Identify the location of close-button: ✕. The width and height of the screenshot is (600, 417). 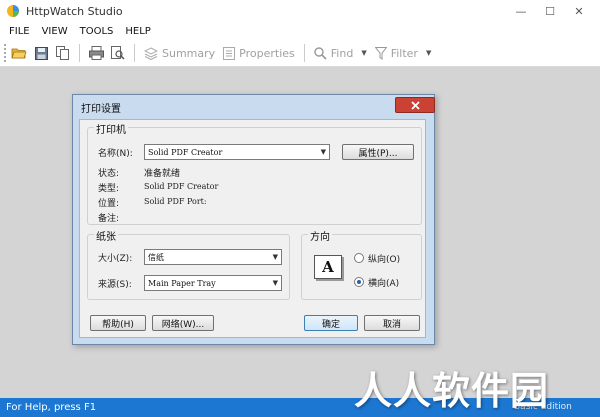
(579, 11).